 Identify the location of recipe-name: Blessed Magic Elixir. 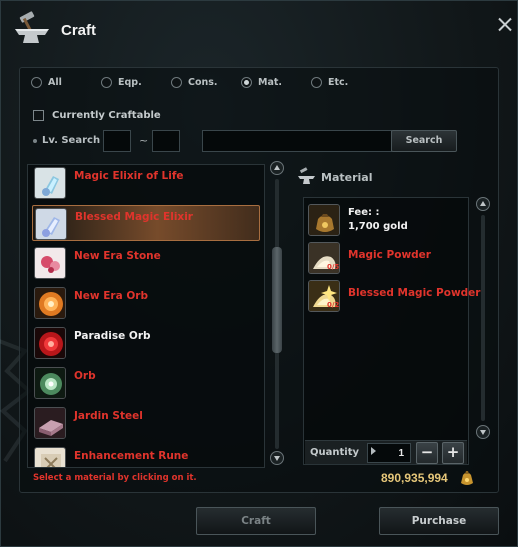
(134, 217).